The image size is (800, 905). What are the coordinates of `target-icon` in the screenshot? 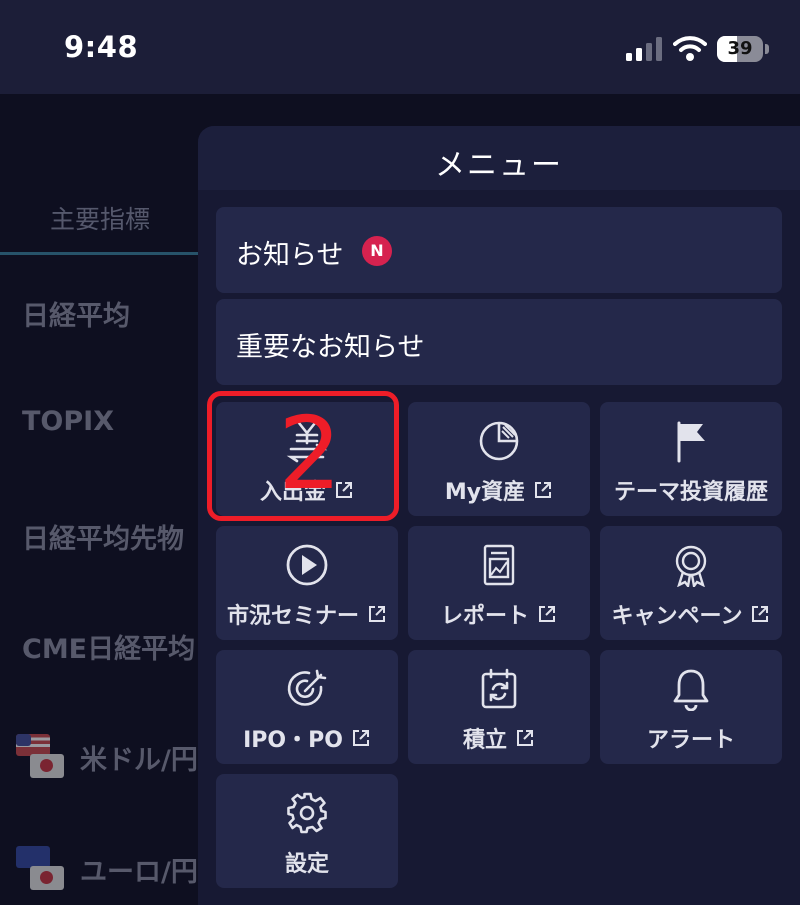 It's located at (307, 687).